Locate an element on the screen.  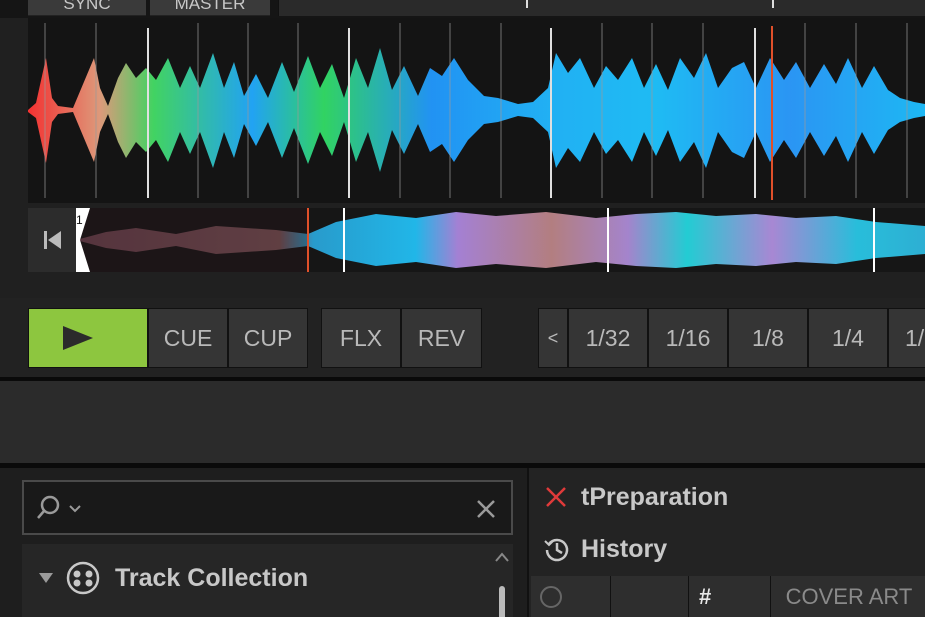
flux-button: FLX is located at coordinates (361, 338).